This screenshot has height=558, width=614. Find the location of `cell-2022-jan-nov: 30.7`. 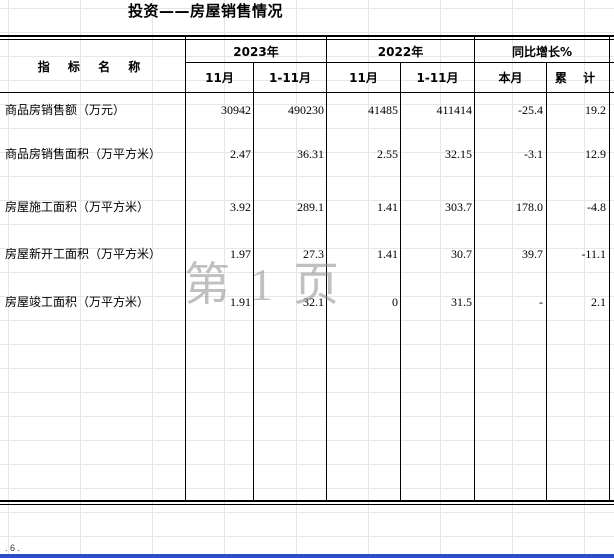

cell-2022-jan-nov: 30.7 is located at coordinates (461, 254).